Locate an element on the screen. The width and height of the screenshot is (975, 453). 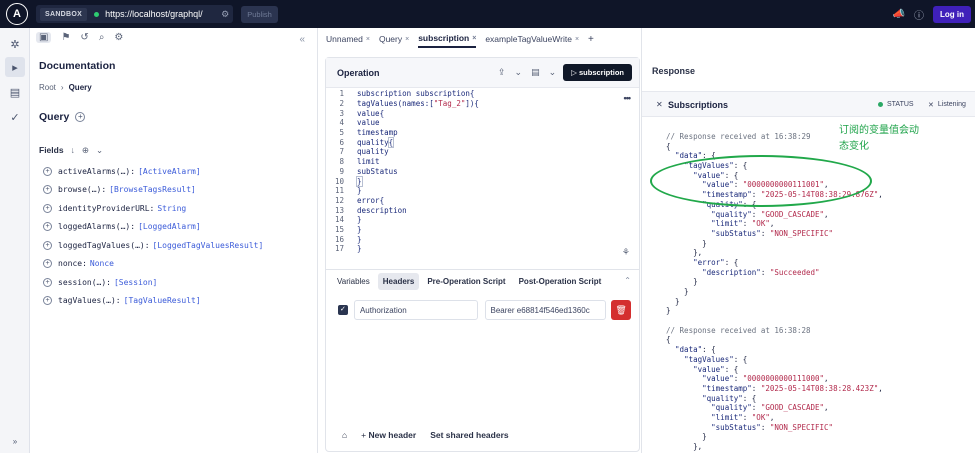
json-value: "GOOD_CASCADE" is located at coordinates (792, 408).